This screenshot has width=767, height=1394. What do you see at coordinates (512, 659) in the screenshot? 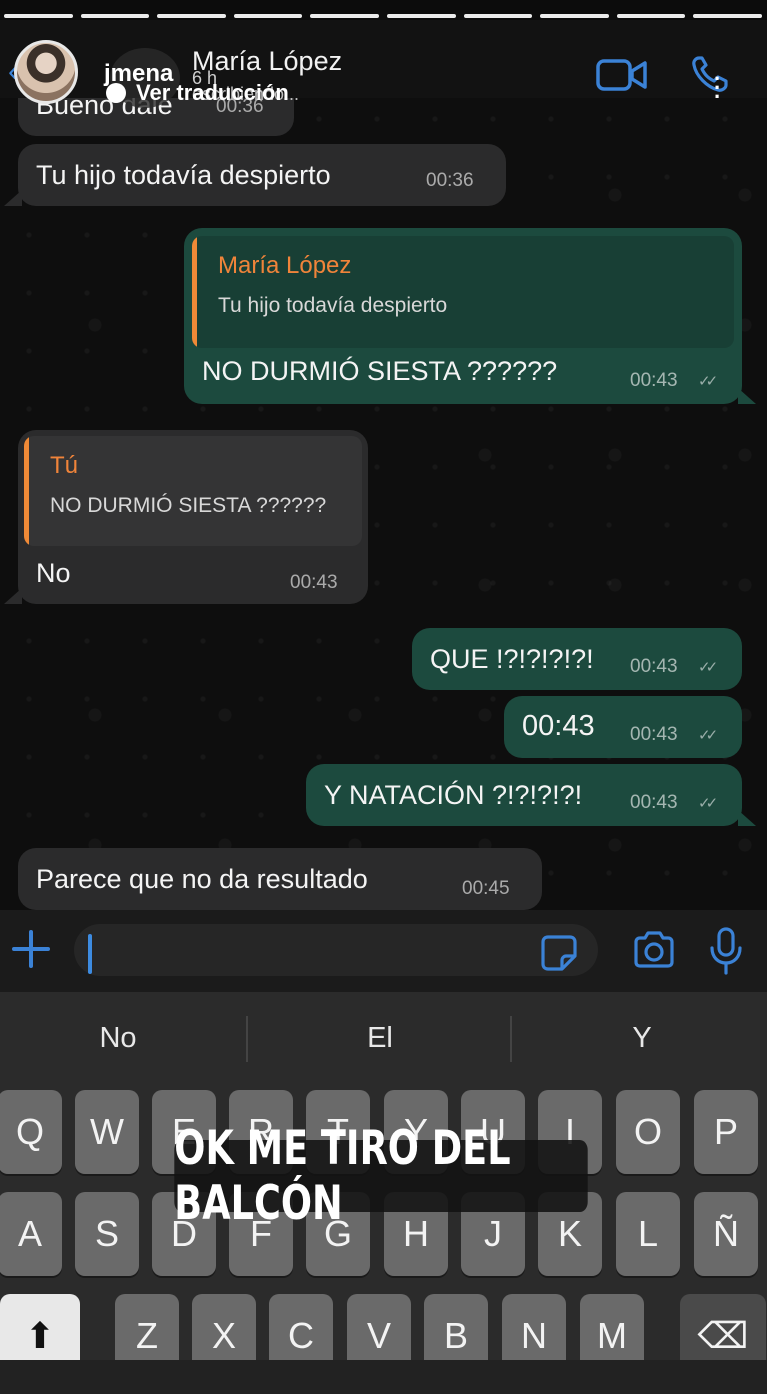
I see `message-text: QUE !?!?!?!?!` at bounding box center [512, 659].